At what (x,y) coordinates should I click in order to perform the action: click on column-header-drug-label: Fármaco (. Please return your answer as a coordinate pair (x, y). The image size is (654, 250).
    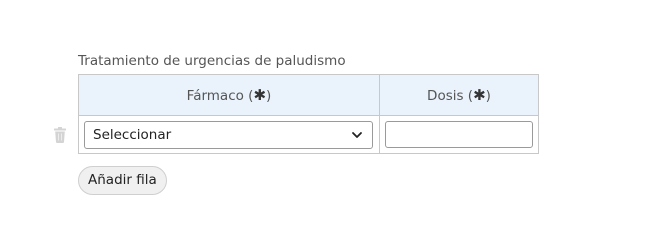
    Looking at the image, I should click on (220, 96).